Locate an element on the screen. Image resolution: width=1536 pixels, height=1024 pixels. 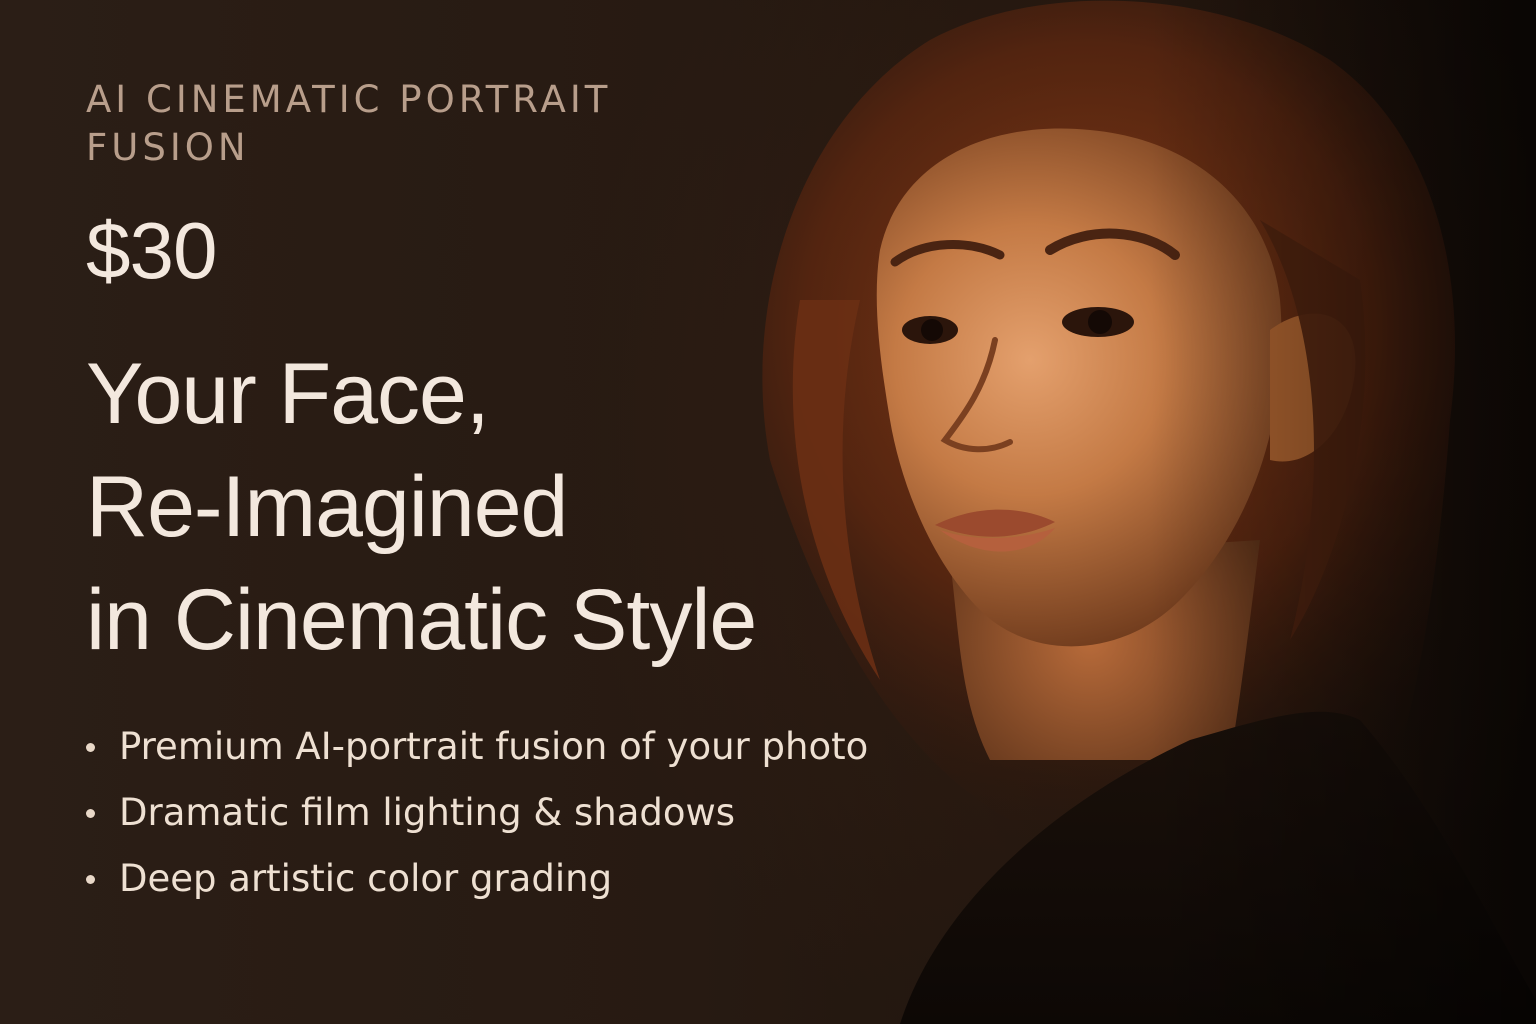
eyebrow-title: AI CINEMATIC PORTRAIT FUSION is located at coordinates (349, 123).